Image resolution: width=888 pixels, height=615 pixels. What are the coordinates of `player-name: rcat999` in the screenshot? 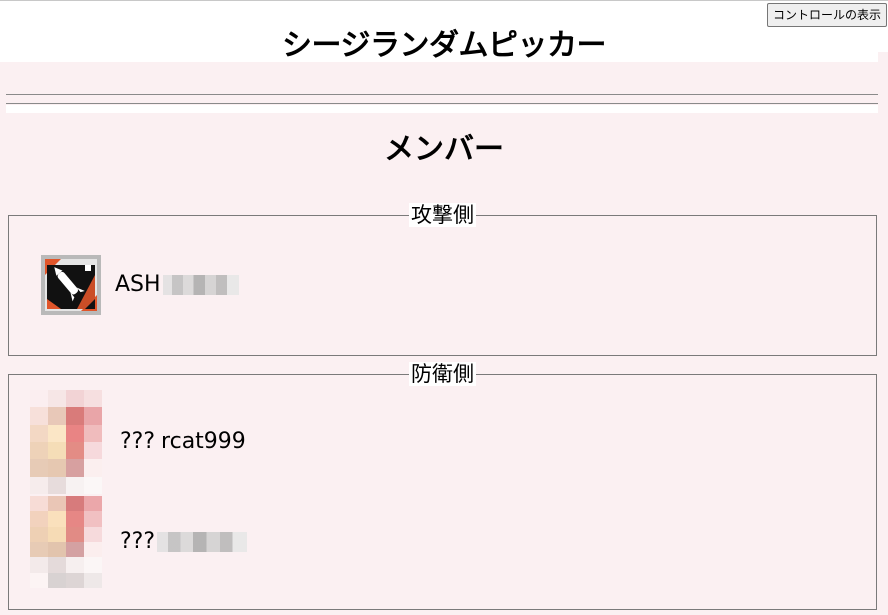 It's located at (203, 441).